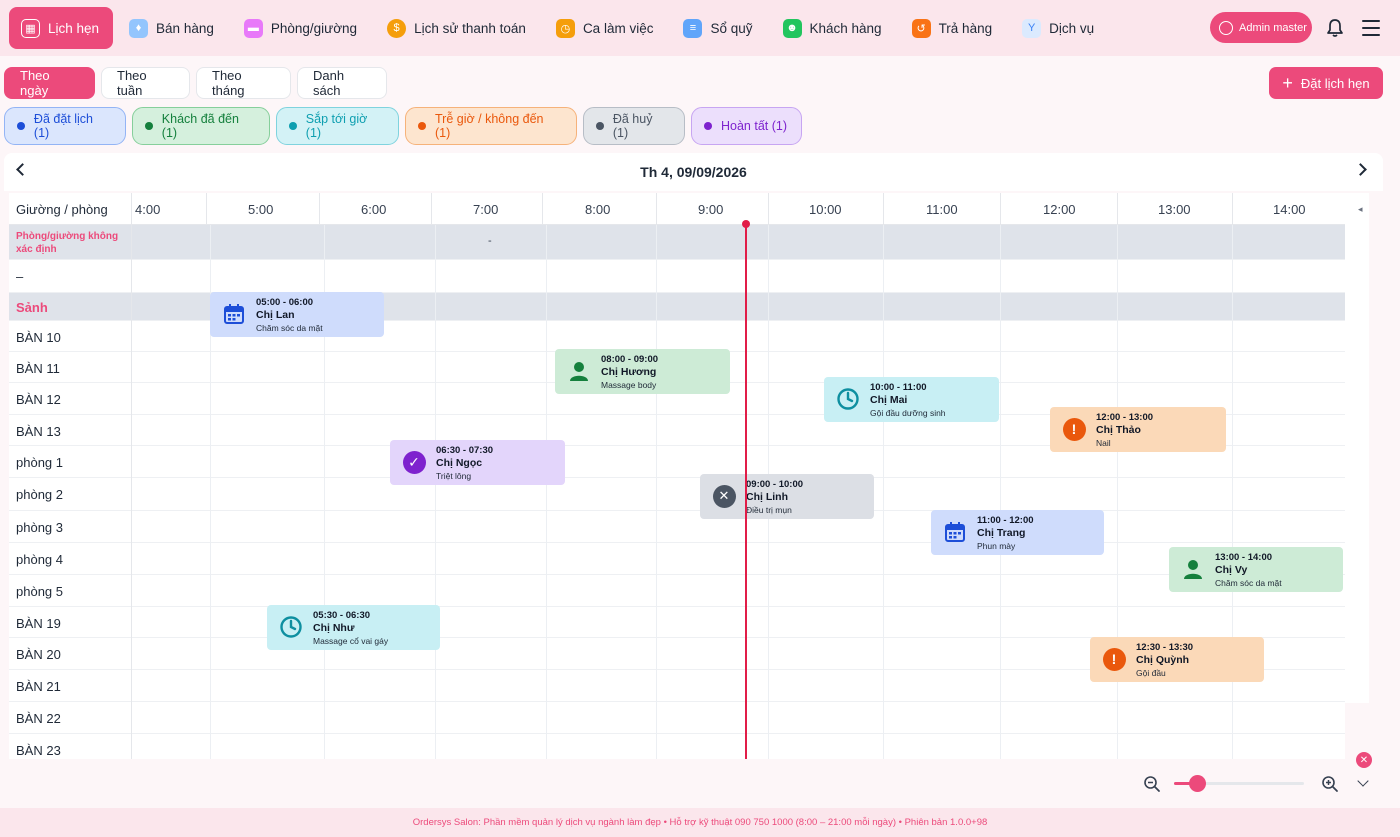 Image resolution: width=1400 pixels, height=837 pixels. What do you see at coordinates (342, 615) in the screenshot?
I see `appointment-time: 05:30 - 06:30` at bounding box center [342, 615].